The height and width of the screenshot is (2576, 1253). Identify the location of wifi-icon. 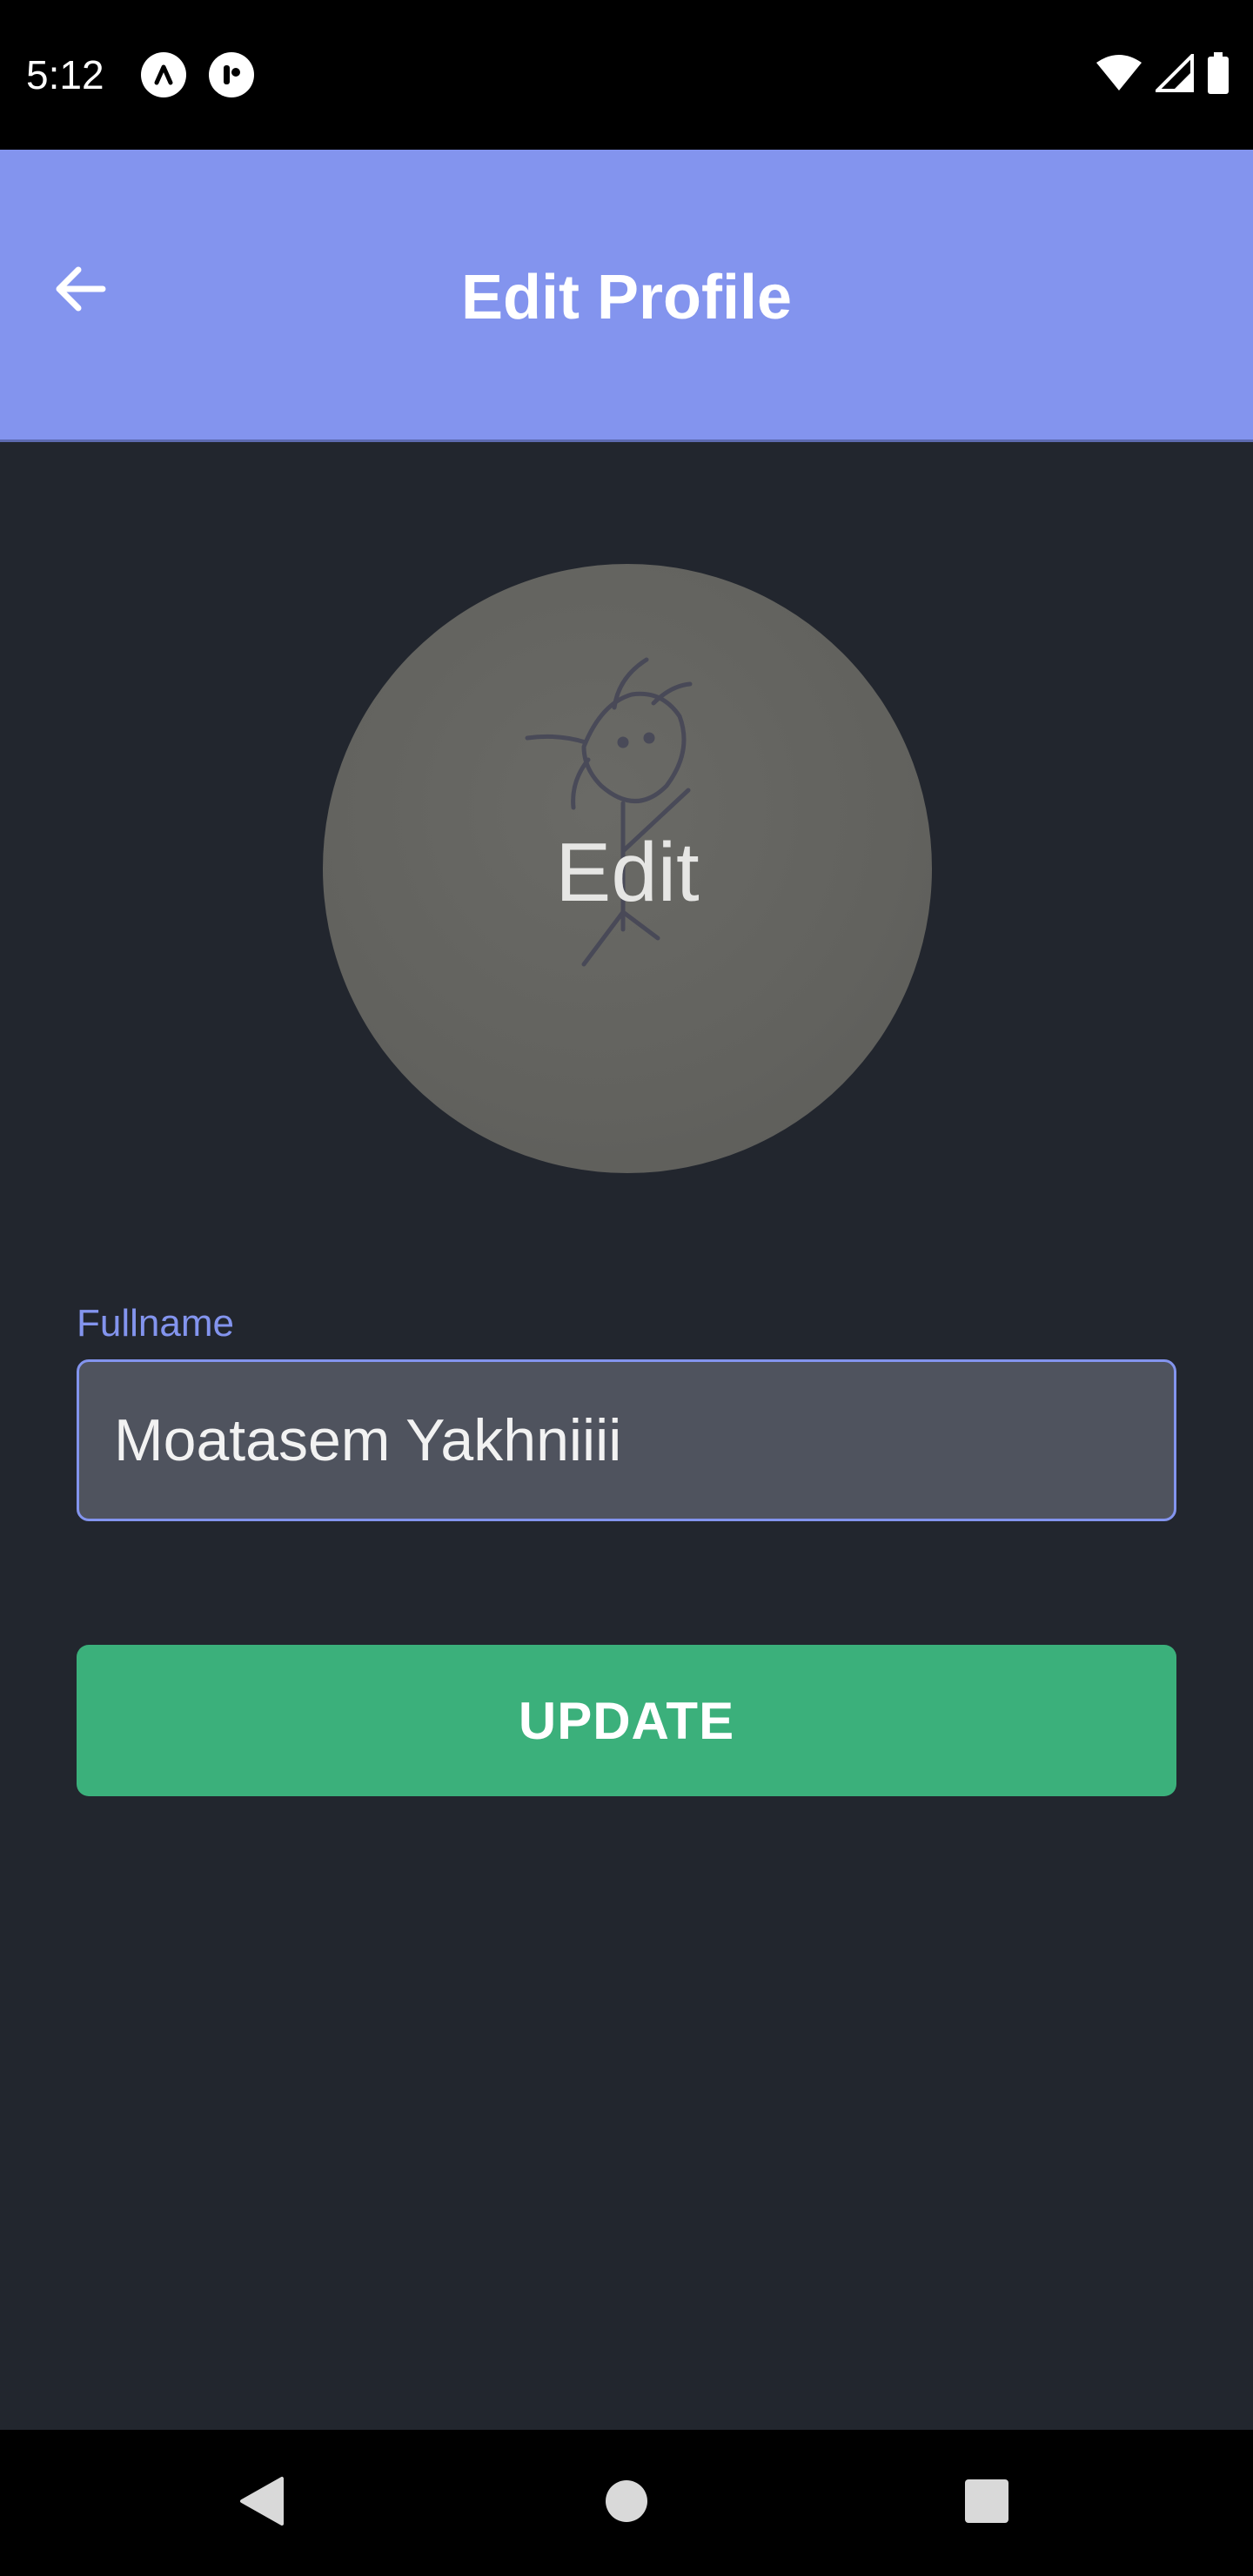
(1119, 75).